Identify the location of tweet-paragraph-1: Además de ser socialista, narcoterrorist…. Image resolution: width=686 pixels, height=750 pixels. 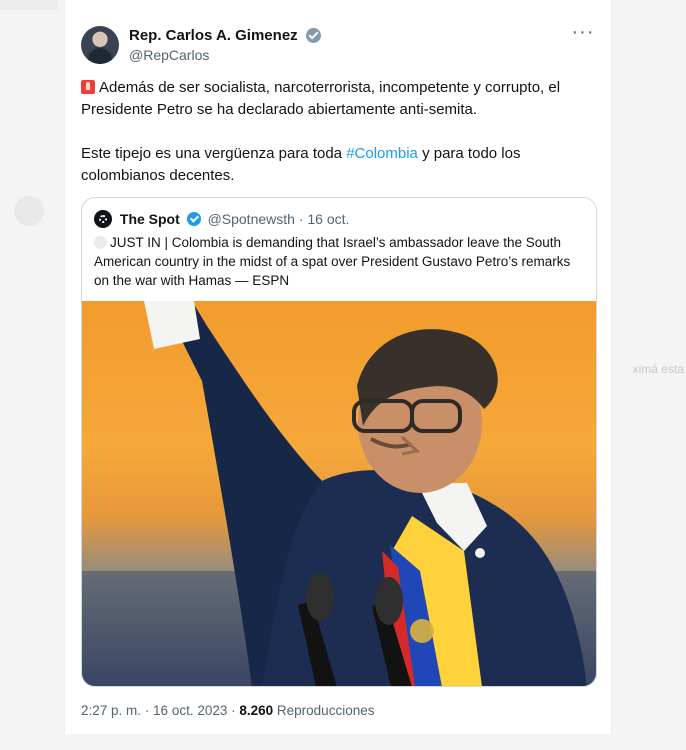
(341, 99).